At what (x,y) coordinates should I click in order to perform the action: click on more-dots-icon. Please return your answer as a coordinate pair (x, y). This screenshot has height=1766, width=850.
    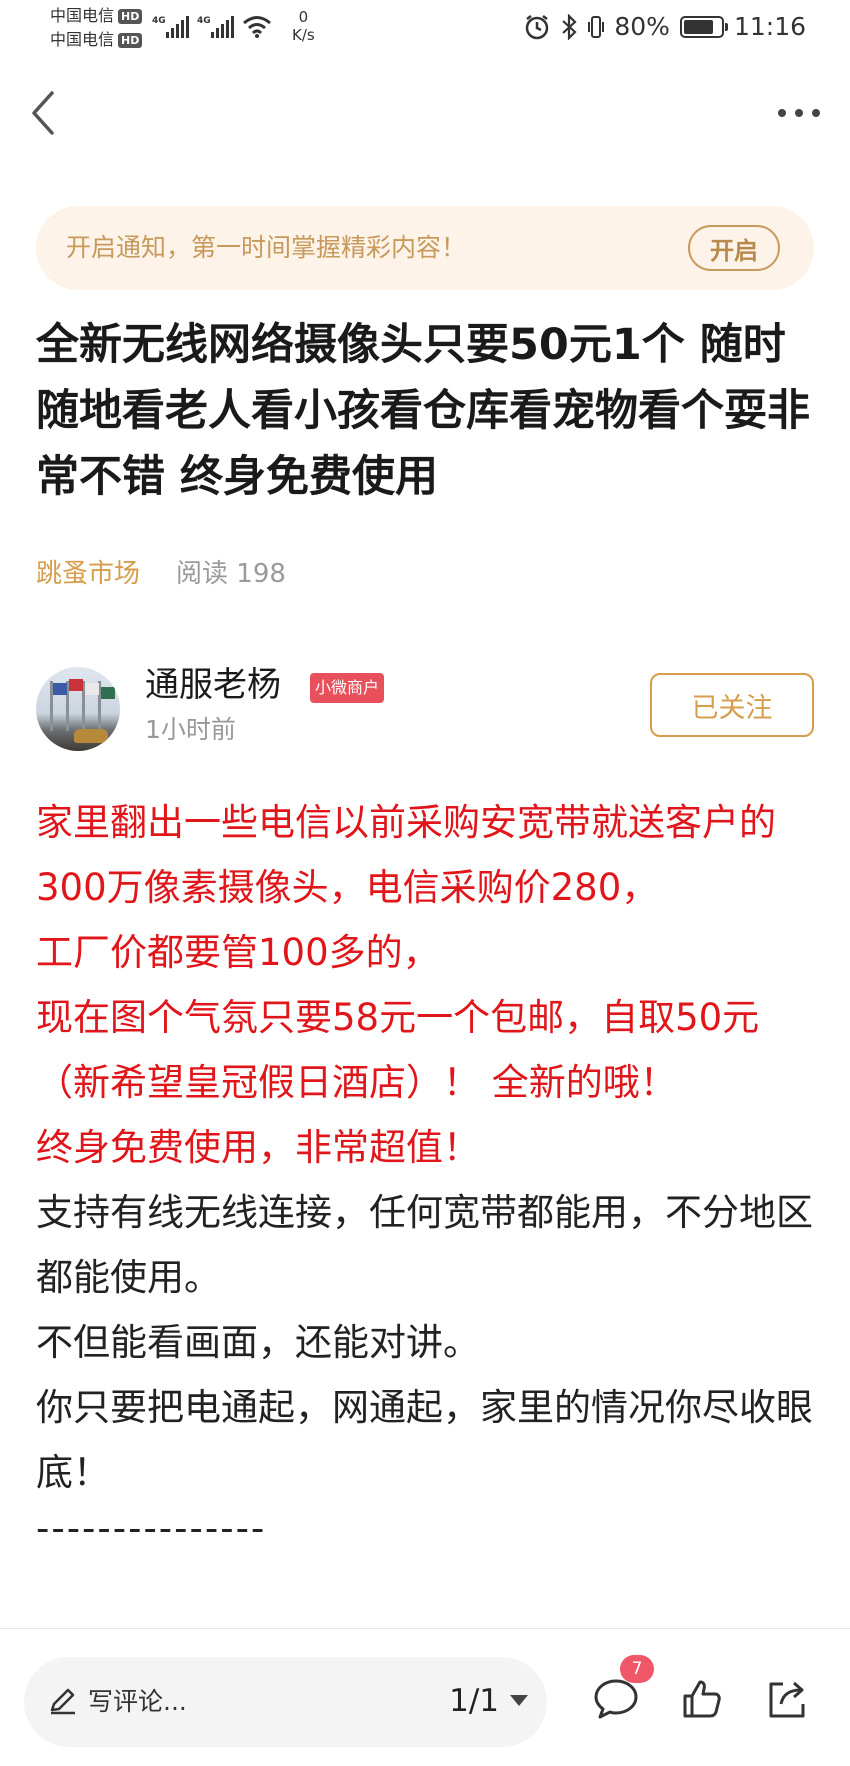
    Looking at the image, I should click on (799, 113).